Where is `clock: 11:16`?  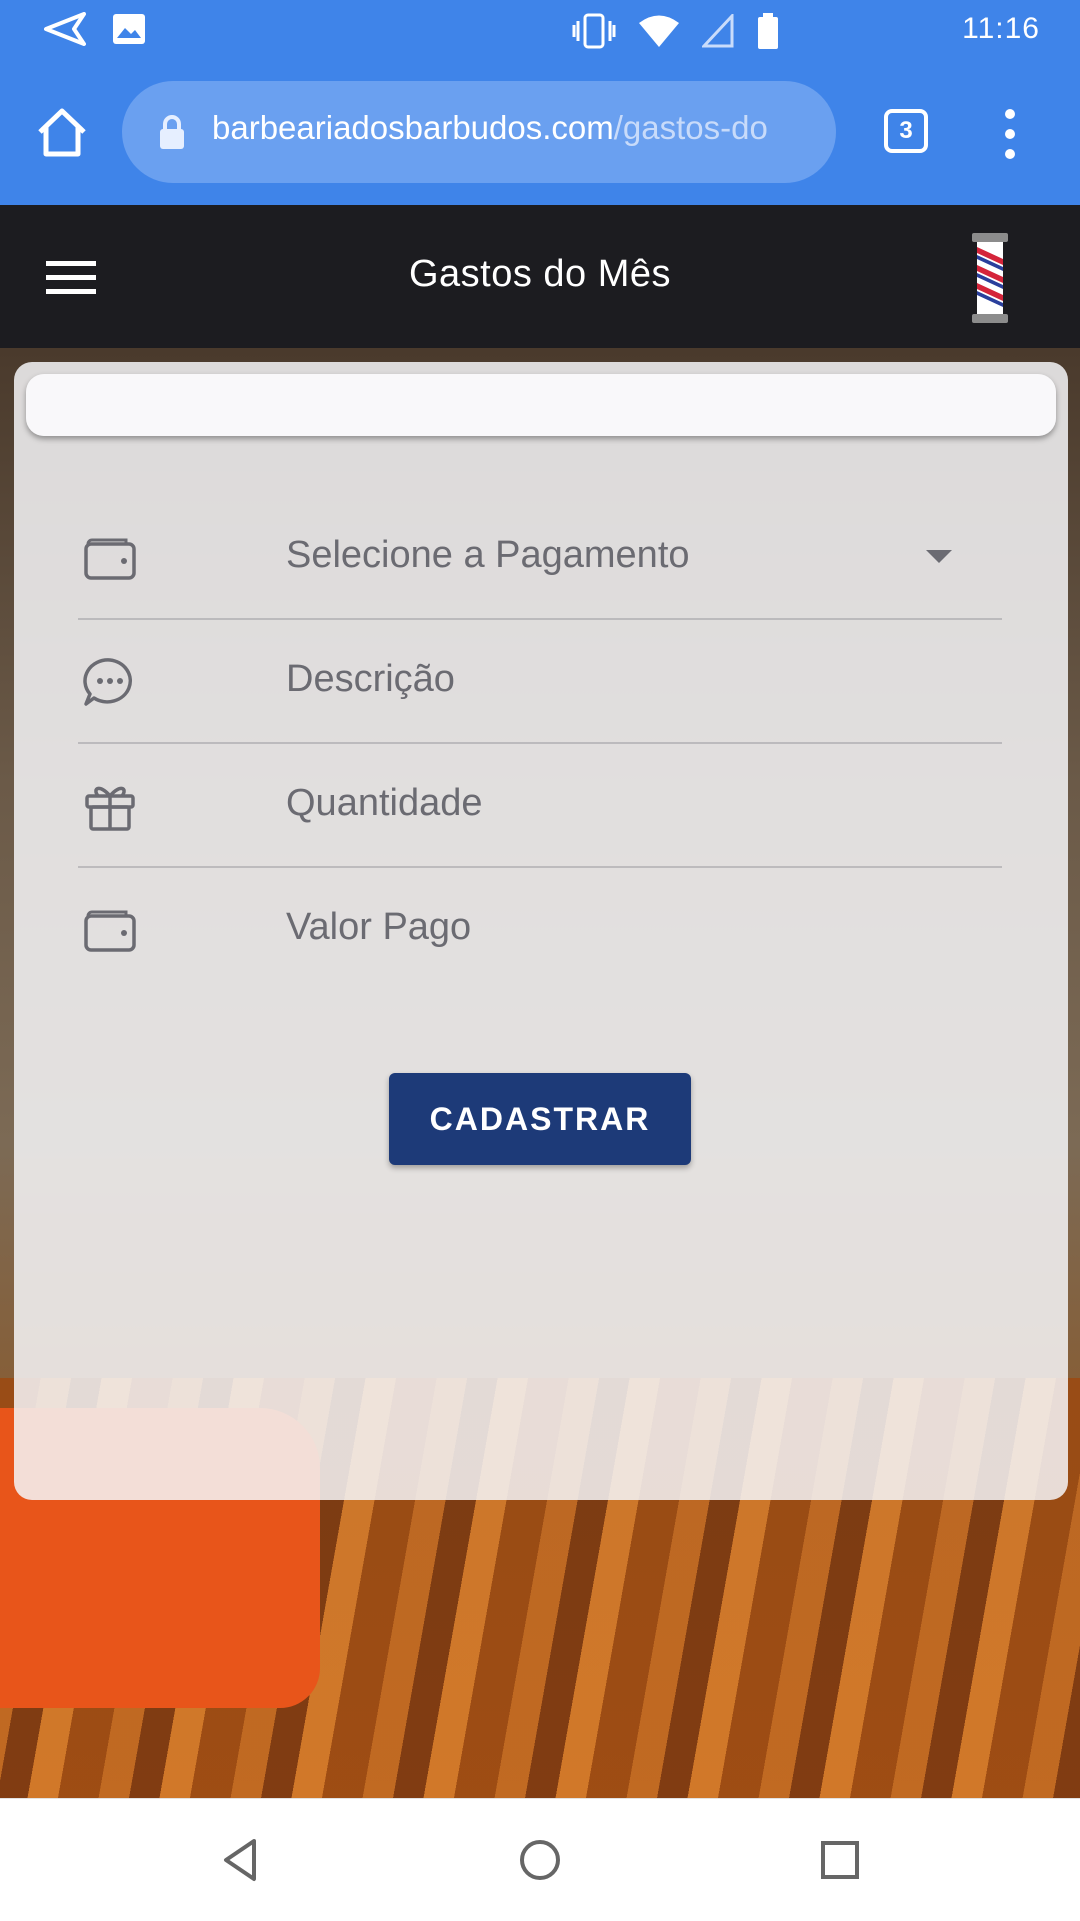
clock: 11:16 is located at coordinates (1001, 28).